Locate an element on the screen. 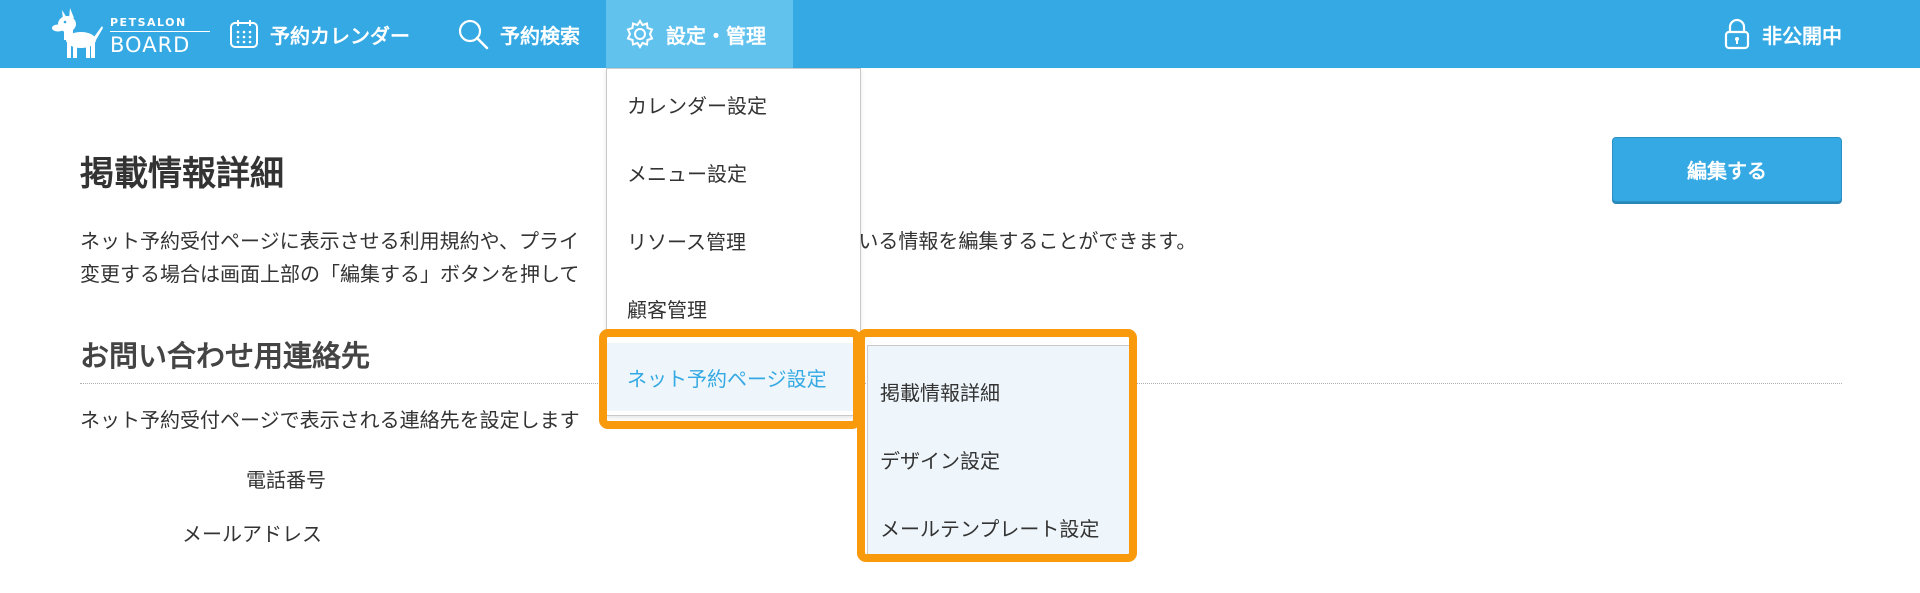 The image size is (1920, 593). submenu-item-listing-details: 掲載情報詳細 is located at coordinates (998, 391).